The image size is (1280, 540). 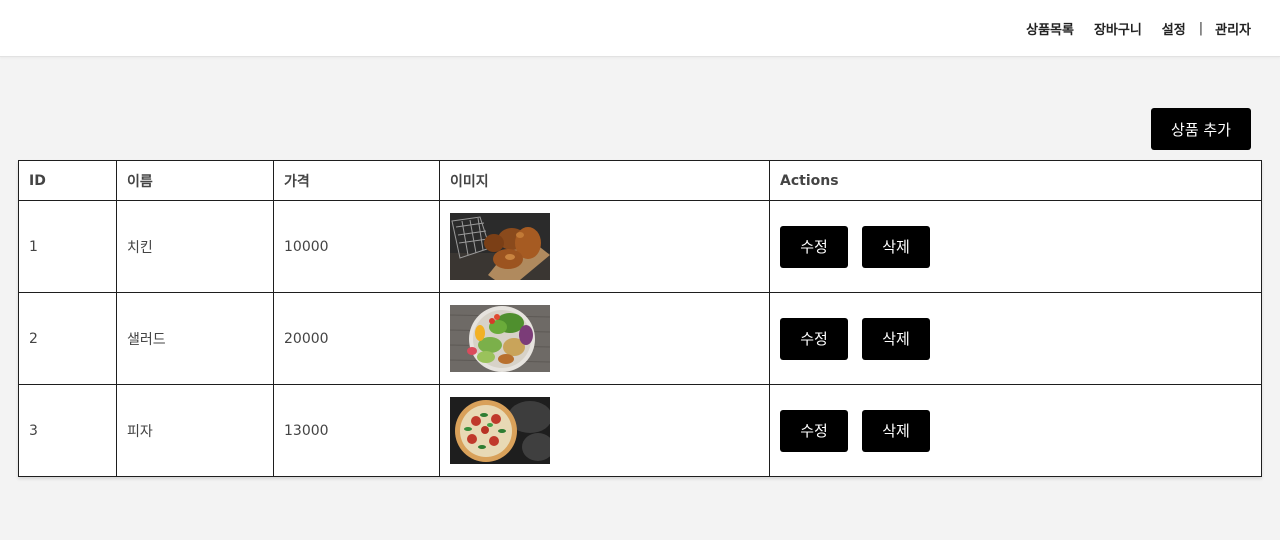 I want to click on add-product-button: 상품 추가, so click(x=1201, y=129).